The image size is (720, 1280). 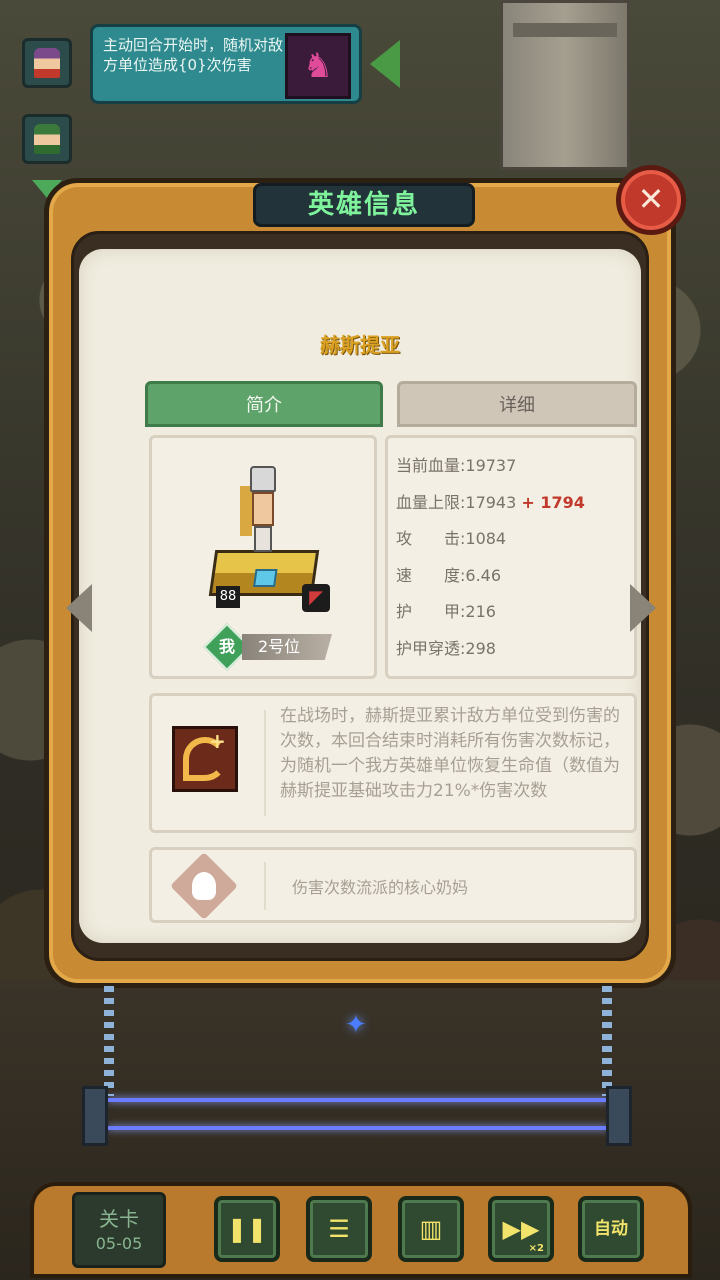 I want to click on hero-body, so click(x=263, y=509).